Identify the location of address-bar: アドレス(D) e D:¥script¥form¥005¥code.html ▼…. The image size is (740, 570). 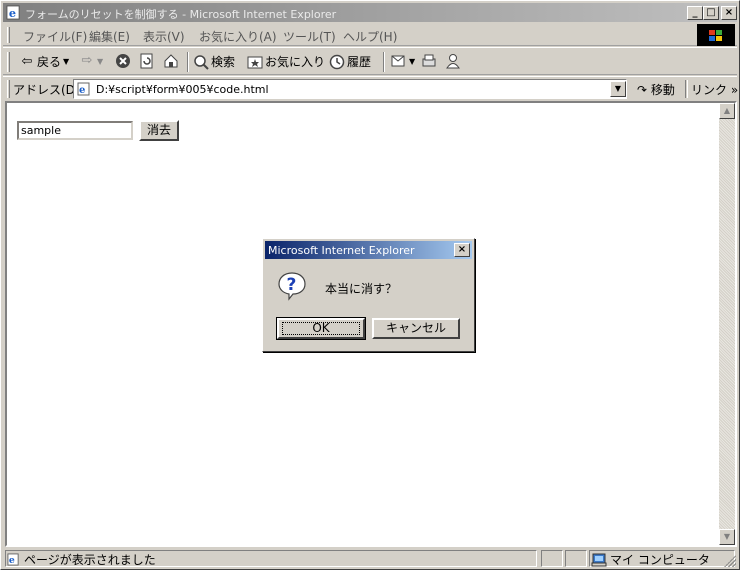
(370, 88).